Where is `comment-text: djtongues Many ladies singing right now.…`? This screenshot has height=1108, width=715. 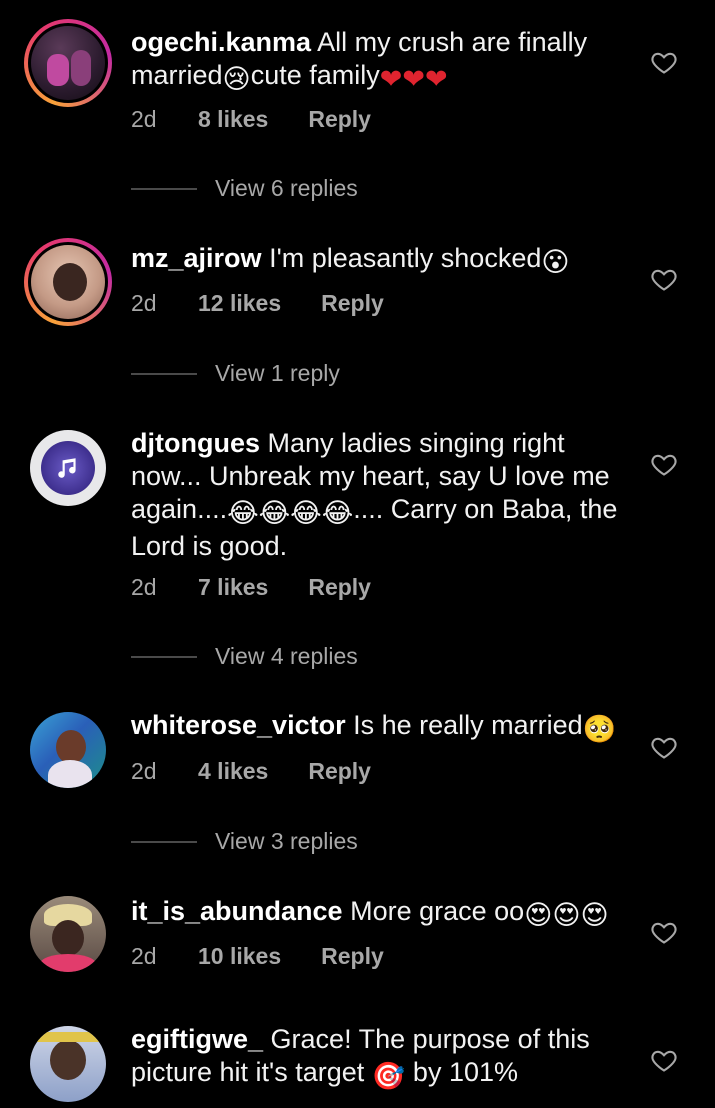 comment-text: djtongues Many ladies singing right now.… is located at coordinates (381, 495).